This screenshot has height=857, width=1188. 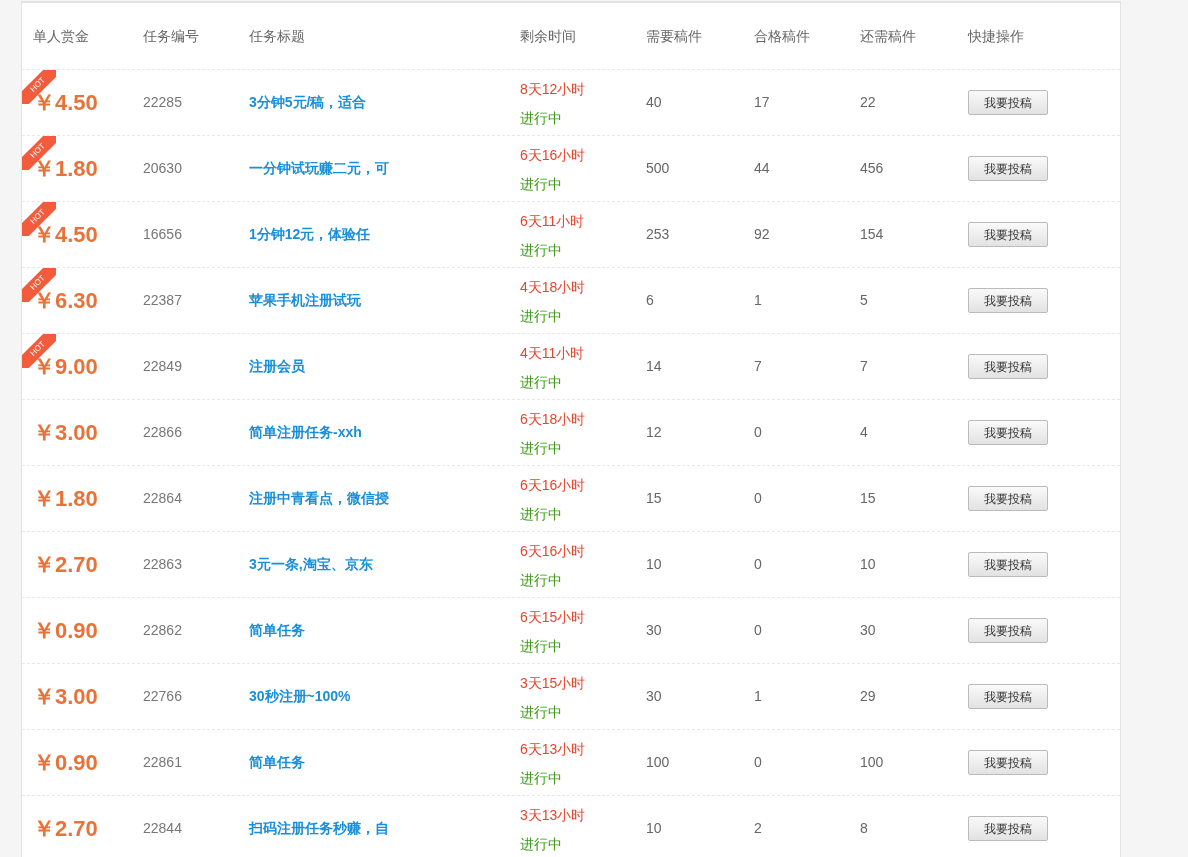 What do you see at coordinates (868, 564) in the screenshot?
I see `still-needed-count: 10` at bounding box center [868, 564].